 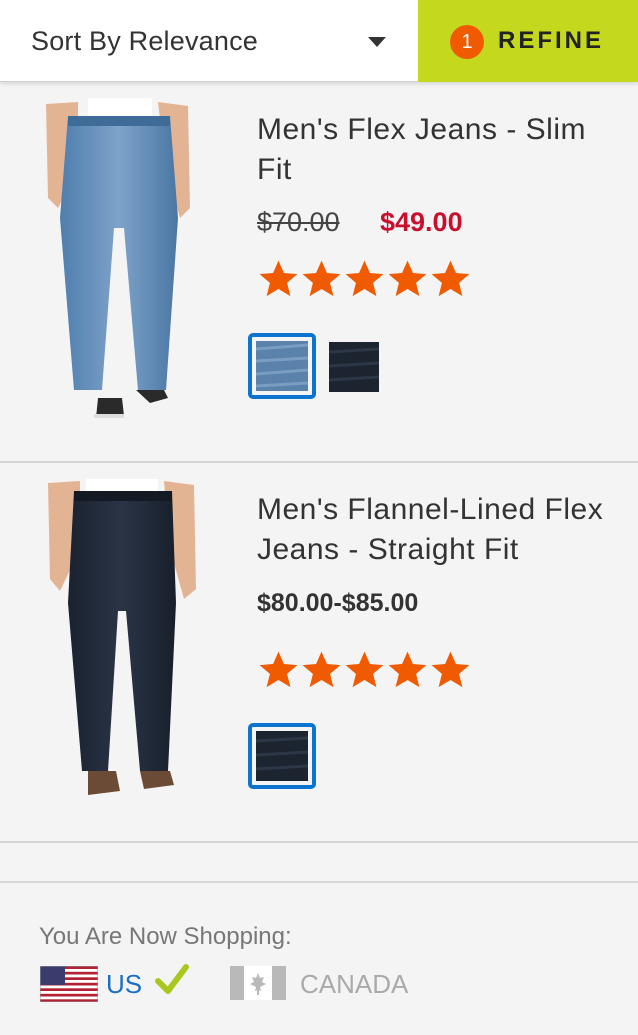 I want to click on refine-label: REFINE, so click(x=551, y=40).